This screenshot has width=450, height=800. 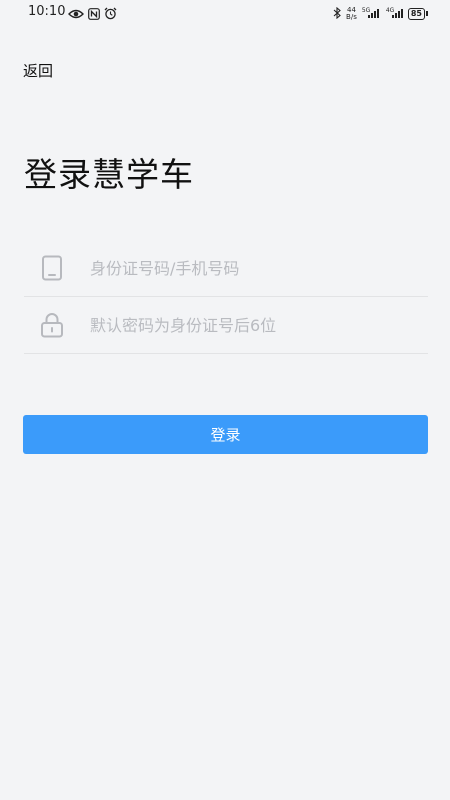 I want to click on signal-icon: 4G, so click(x=394, y=12).